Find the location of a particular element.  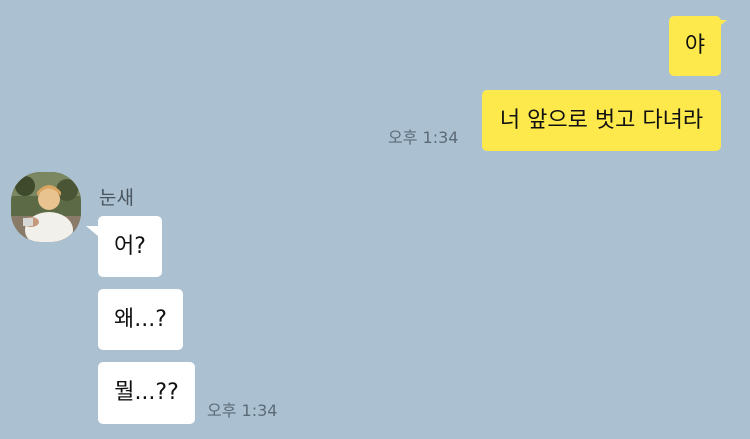

outgoing-message-2: 너 앞으로 벗고 다녀라 is located at coordinates (601, 120).